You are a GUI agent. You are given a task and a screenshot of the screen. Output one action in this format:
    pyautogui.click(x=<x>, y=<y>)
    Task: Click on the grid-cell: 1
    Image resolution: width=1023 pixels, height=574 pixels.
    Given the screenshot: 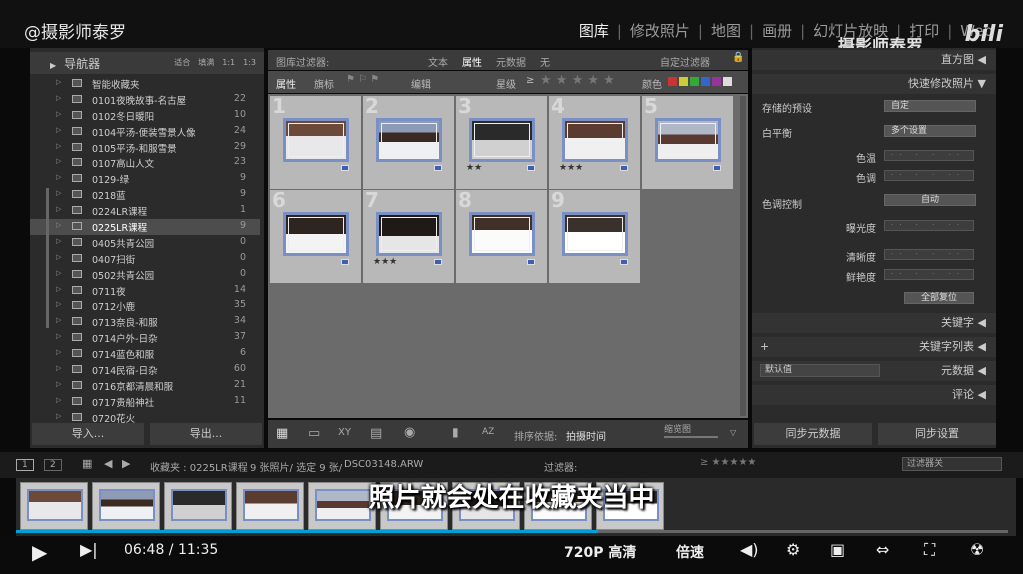 What is the action you would take?
    pyautogui.click(x=315, y=141)
    